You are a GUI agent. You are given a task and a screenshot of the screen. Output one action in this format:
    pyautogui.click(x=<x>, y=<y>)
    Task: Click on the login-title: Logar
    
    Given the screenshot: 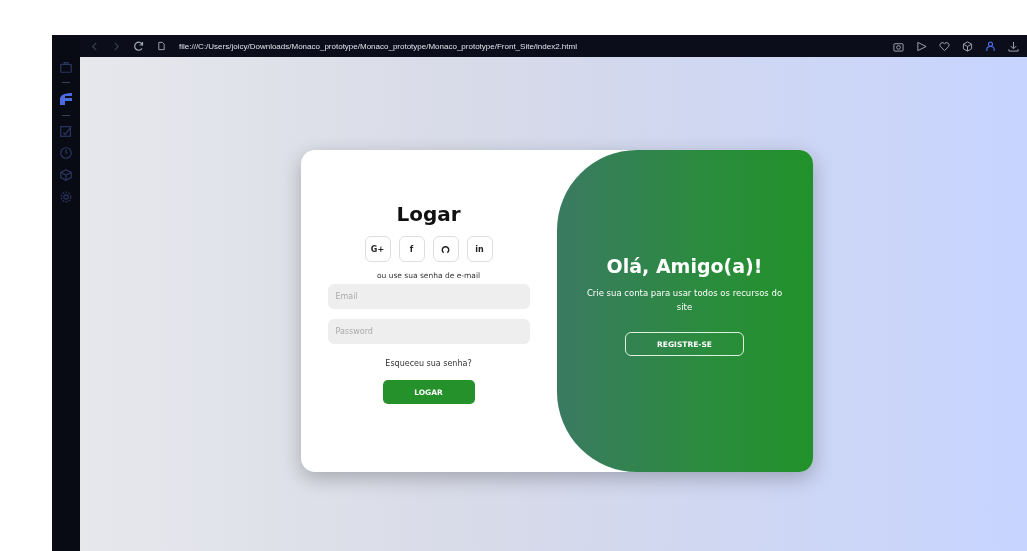 What is the action you would take?
    pyautogui.click(x=428, y=214)
    